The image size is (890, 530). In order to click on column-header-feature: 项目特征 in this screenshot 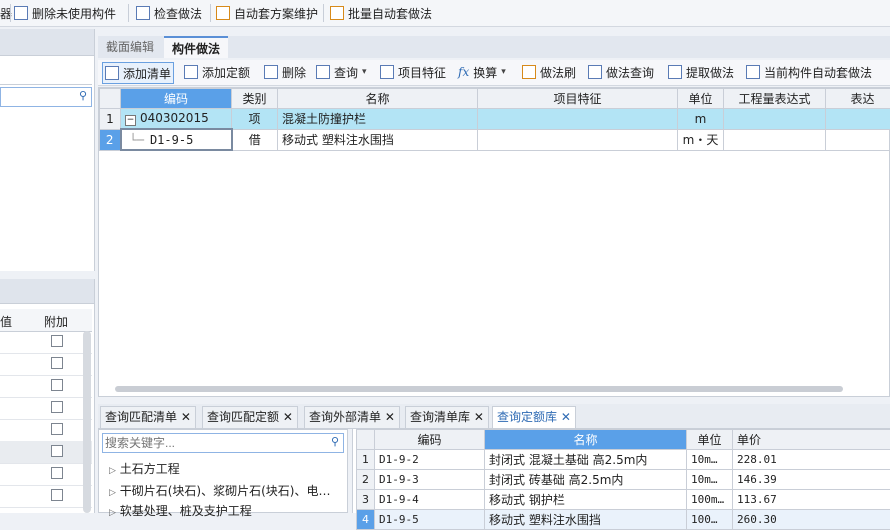, I will do `click(578, 99)`.